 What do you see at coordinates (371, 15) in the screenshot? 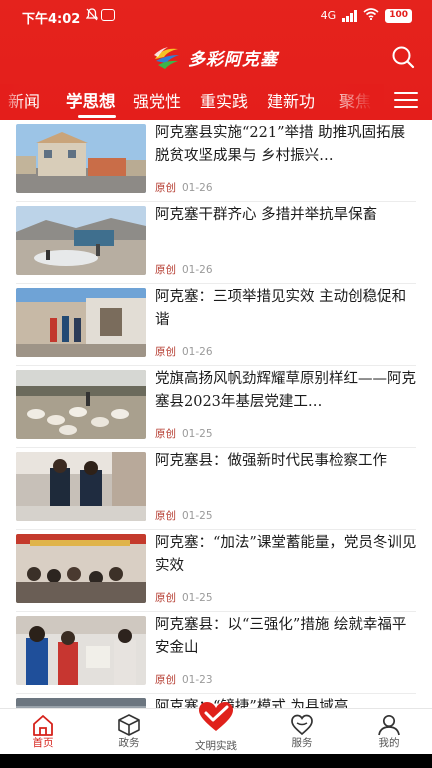
I see `wifi-icon` at bounding box center [371, 15].